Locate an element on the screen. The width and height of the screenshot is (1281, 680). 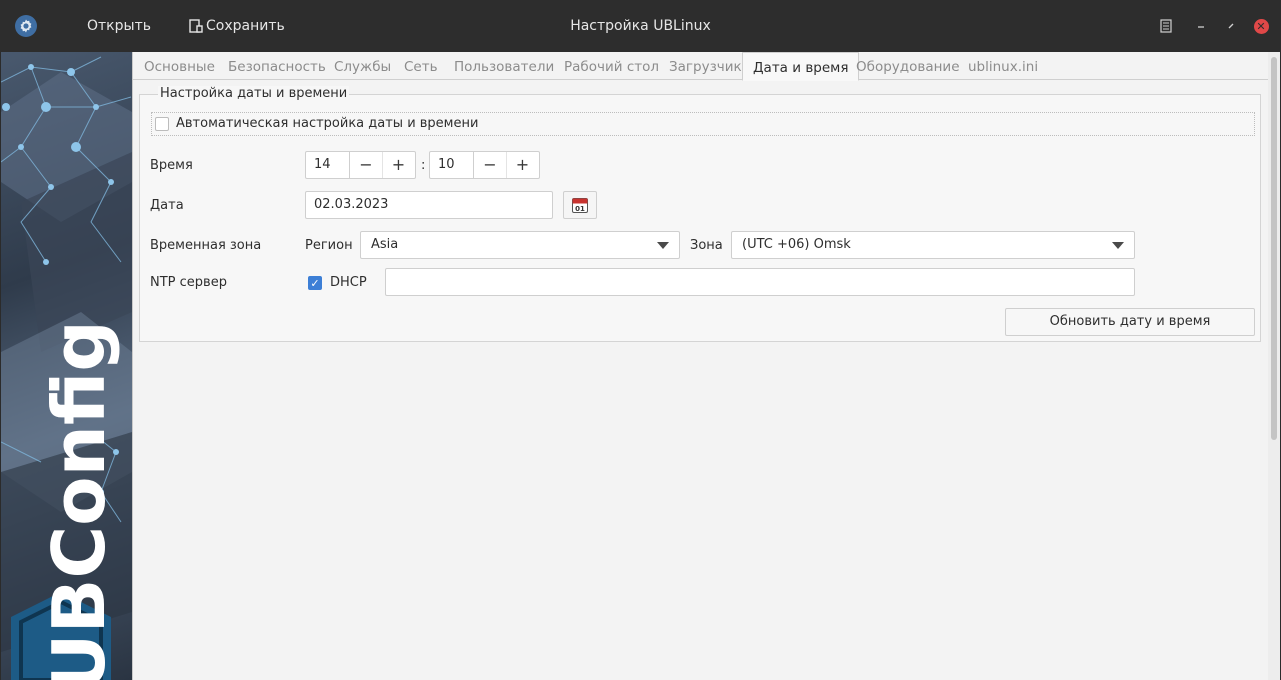
dhcp-checkbox: ✓ is located at coordinates (315, 283).